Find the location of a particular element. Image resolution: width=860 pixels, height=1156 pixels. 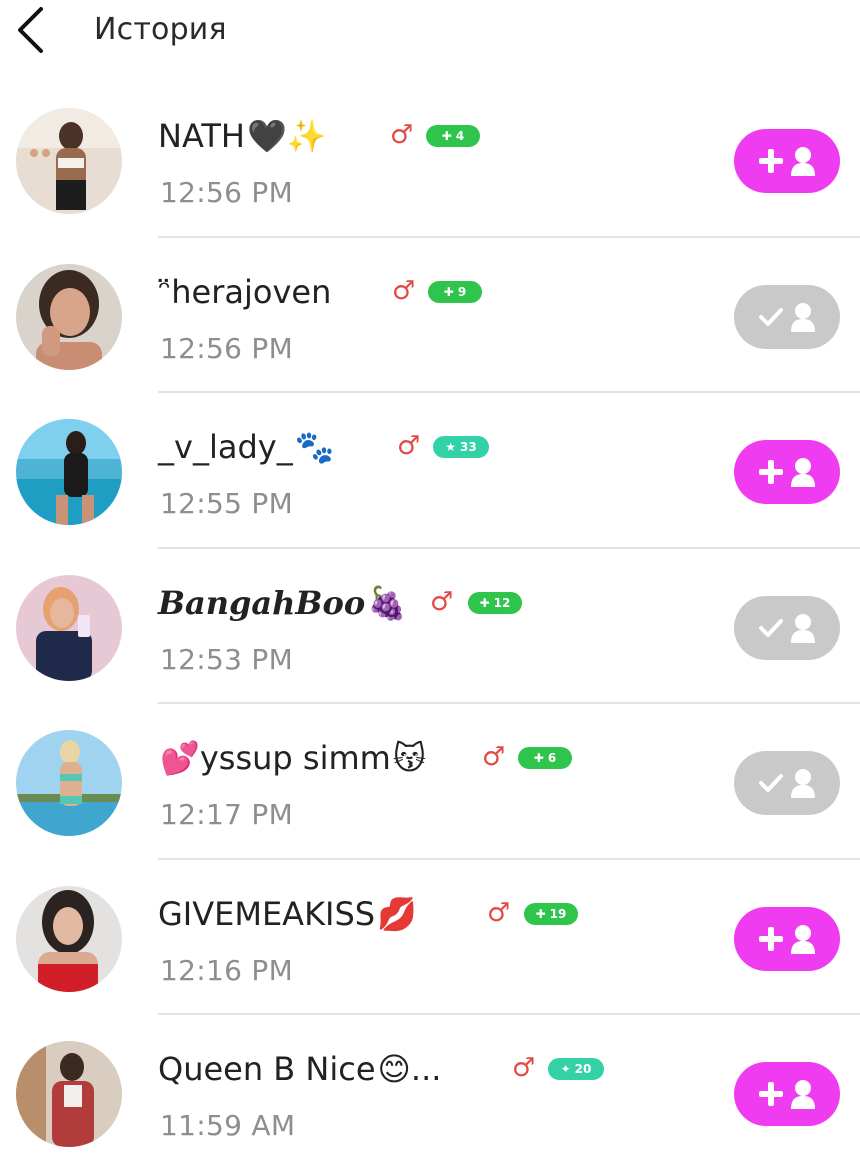

username: GIVEMEAKISS is located at coordinates (267, 913).